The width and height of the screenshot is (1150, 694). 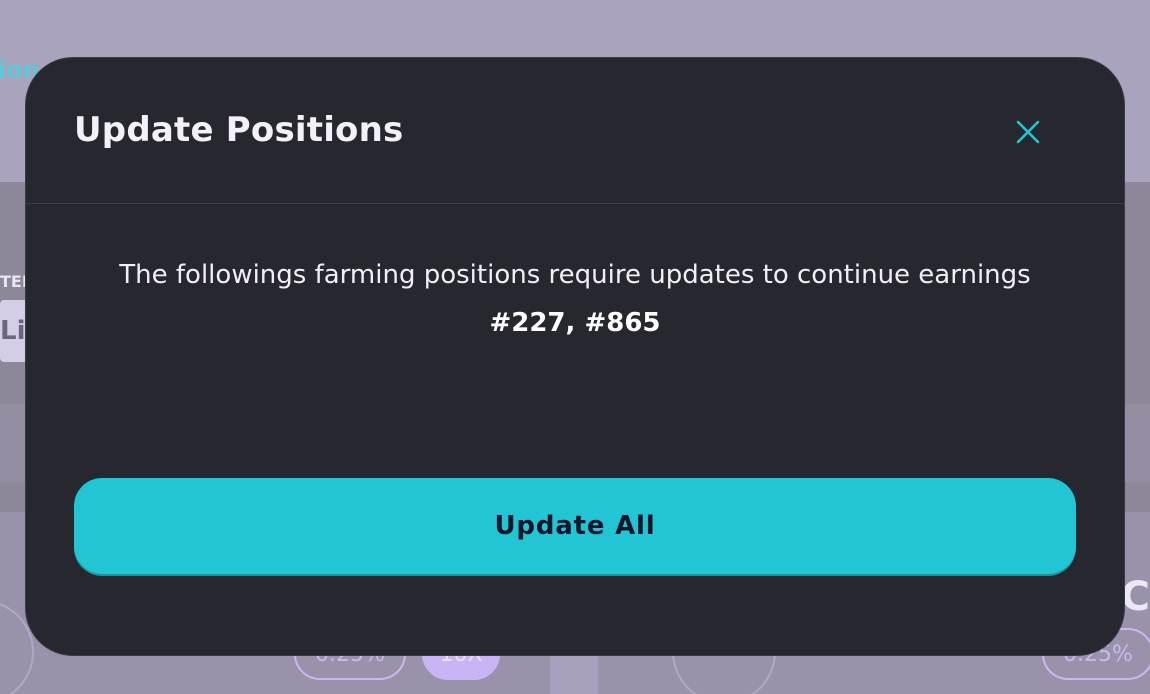 What do you see at coordinates (575, 526) in the screenshot?
I see `update-all-button: Update All` at bounding box center [575, 526].